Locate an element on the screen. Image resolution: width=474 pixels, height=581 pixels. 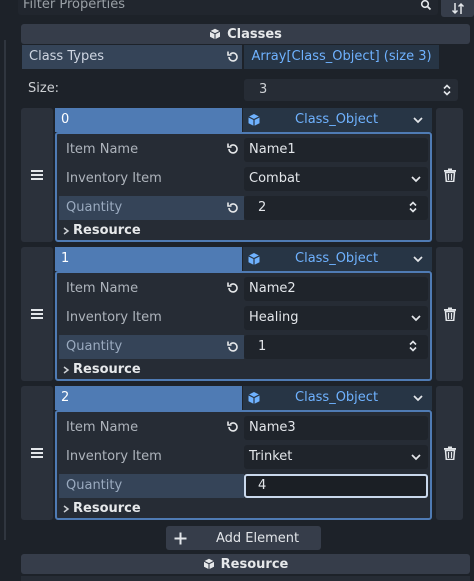
filter-properties-input: Filter Properties is located at coordinates (228, 7).